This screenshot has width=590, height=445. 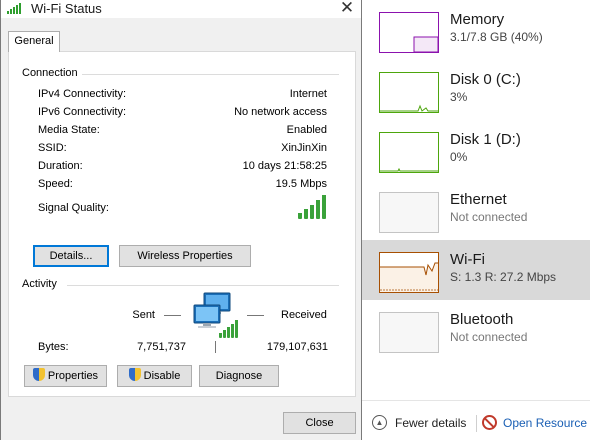 I want to click on disk1-graph, so click(x=409, y=152).